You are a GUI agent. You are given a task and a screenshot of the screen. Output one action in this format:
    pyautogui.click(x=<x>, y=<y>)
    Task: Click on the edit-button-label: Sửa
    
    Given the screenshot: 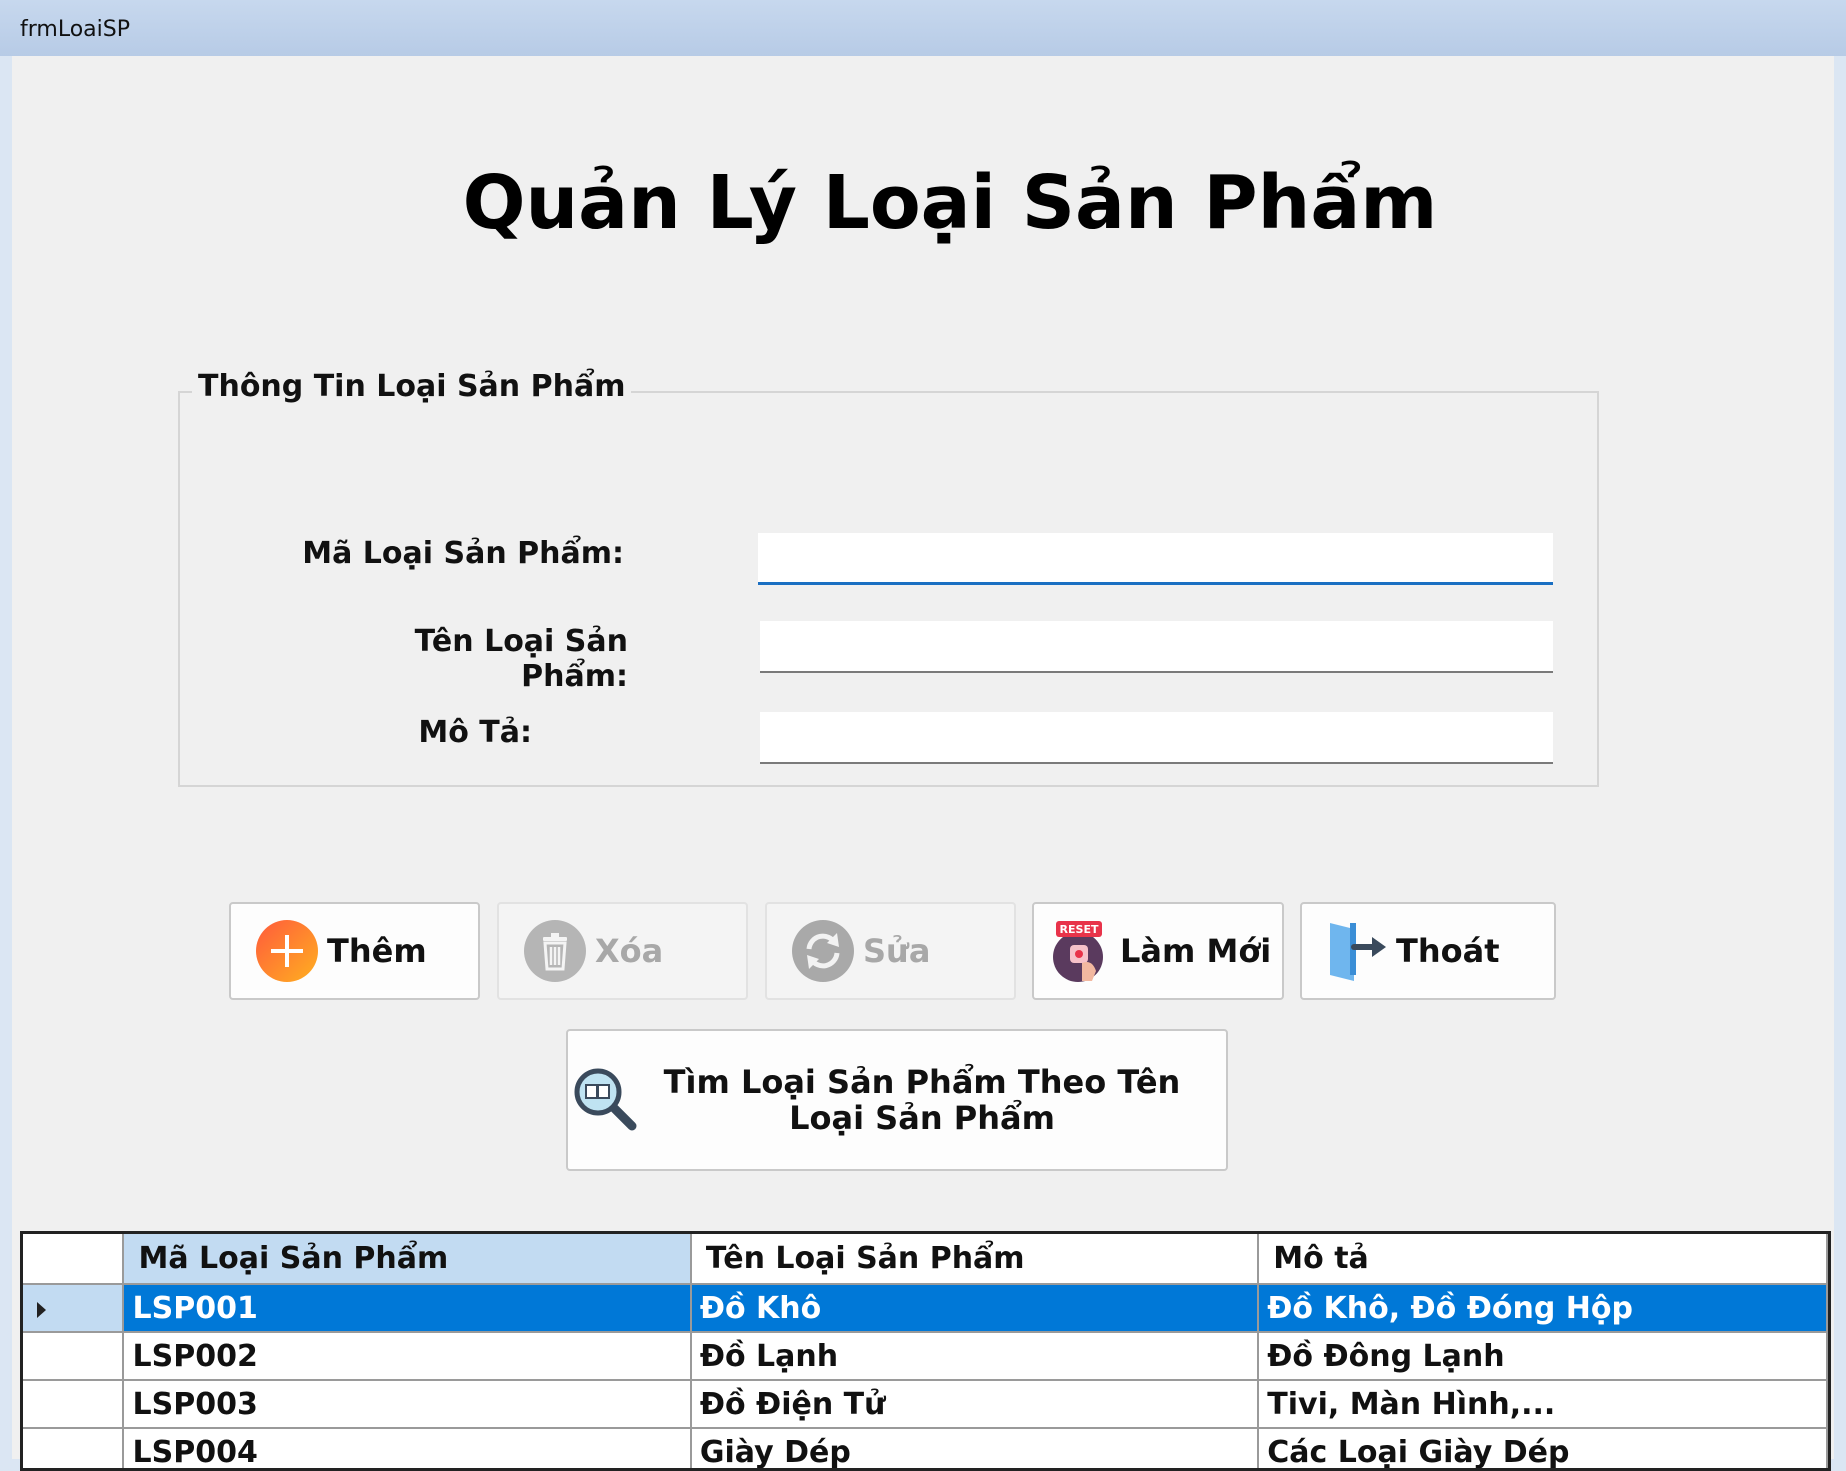 What is the action you would take?
    pyautogui.click(x=897, y=951)
    